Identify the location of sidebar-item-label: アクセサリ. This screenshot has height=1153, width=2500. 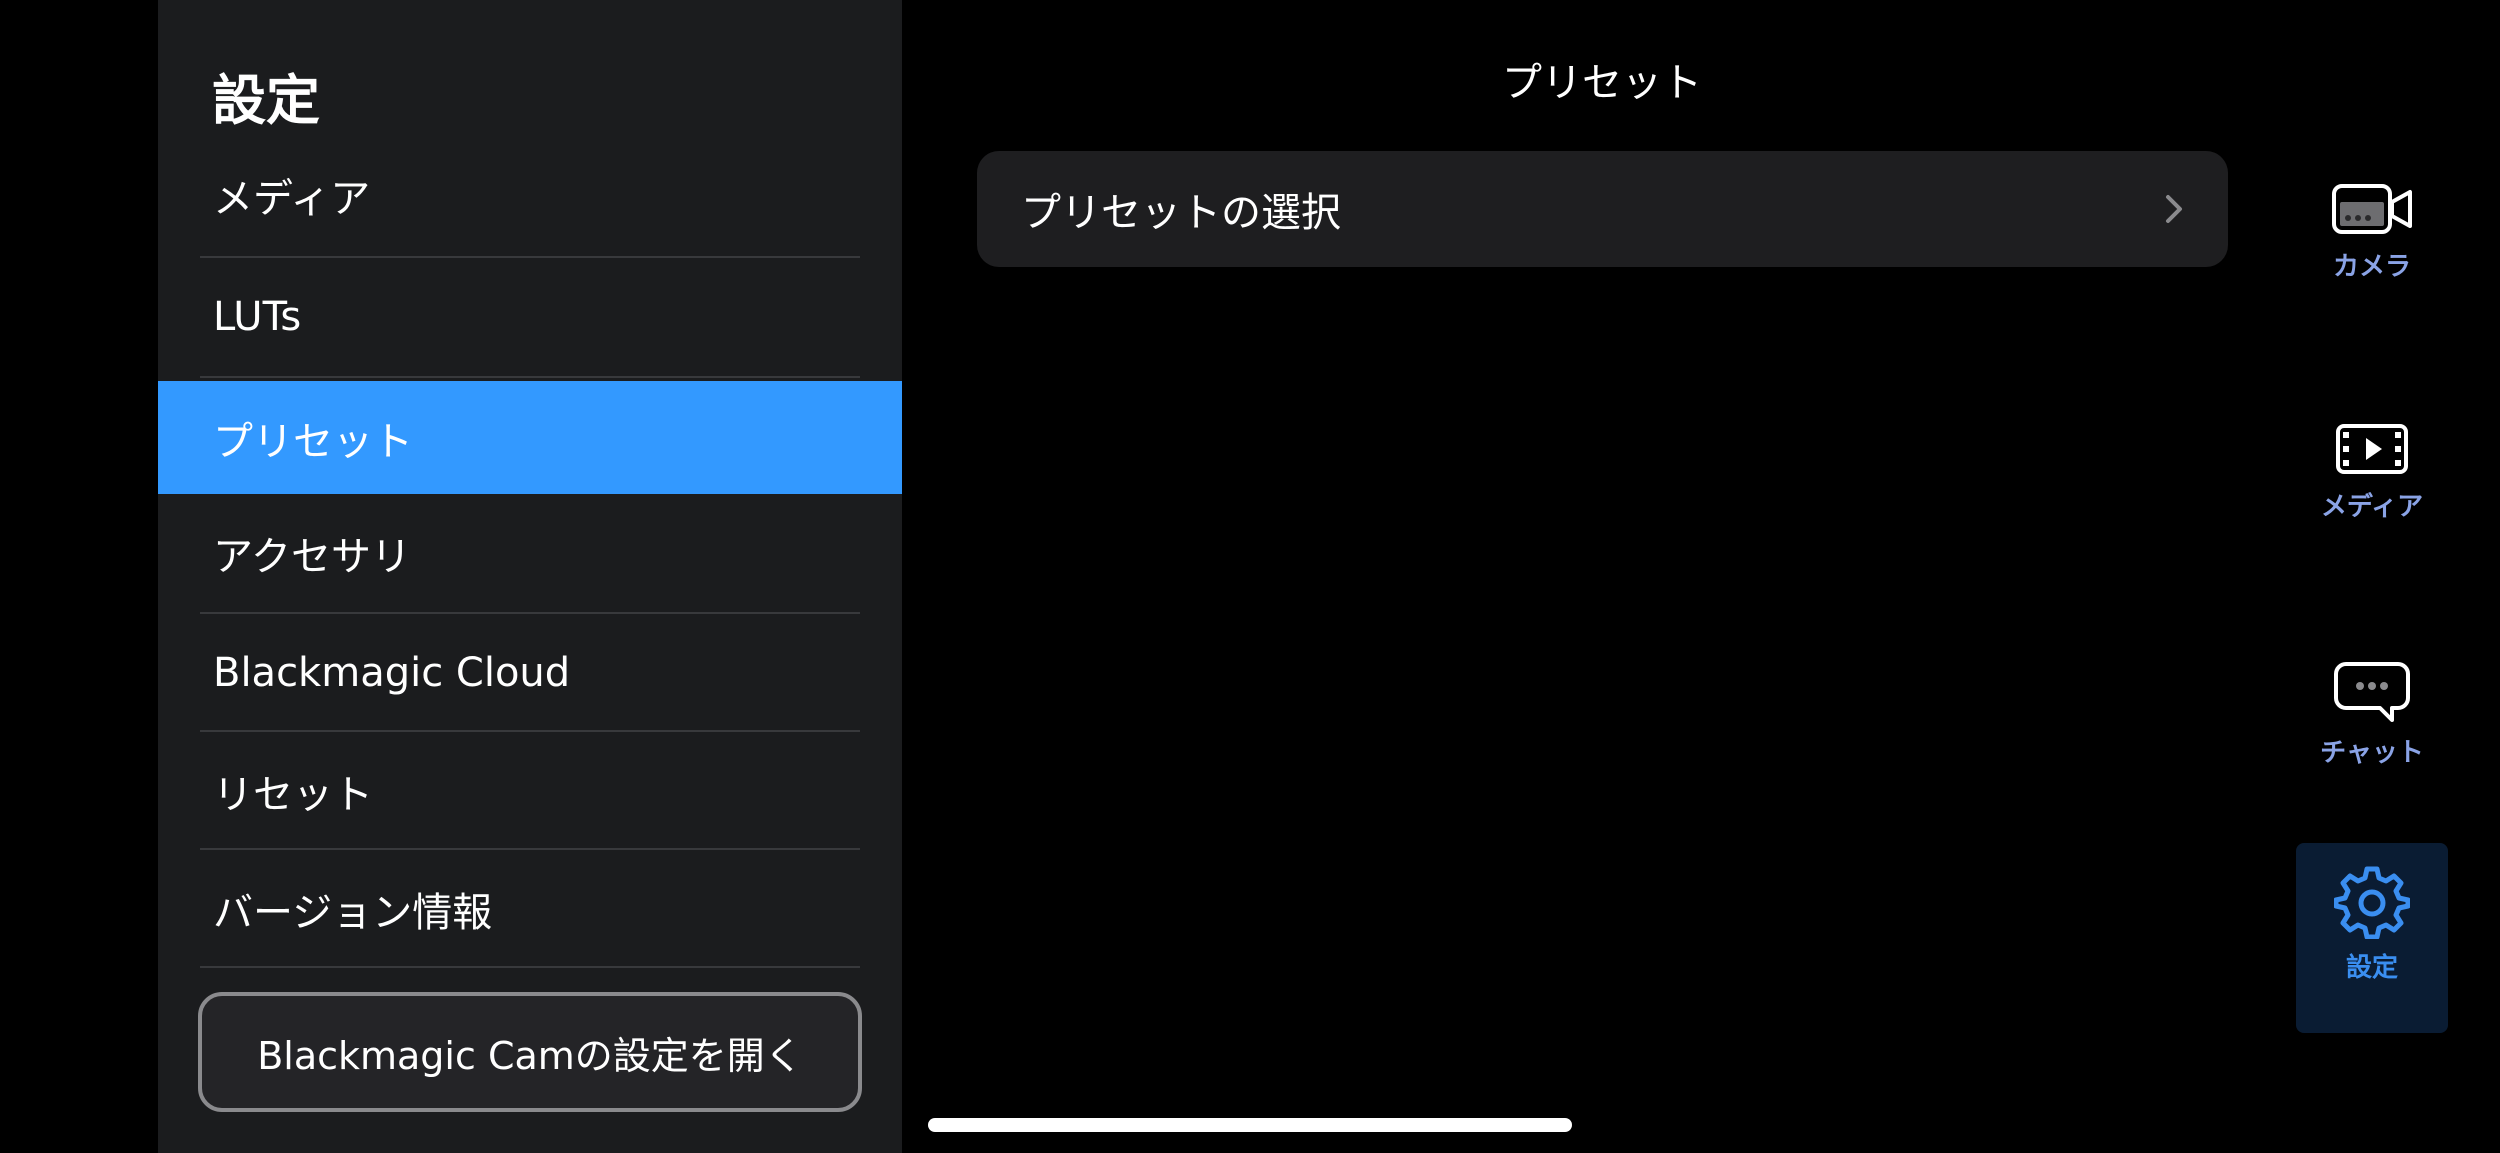
(312, 557).